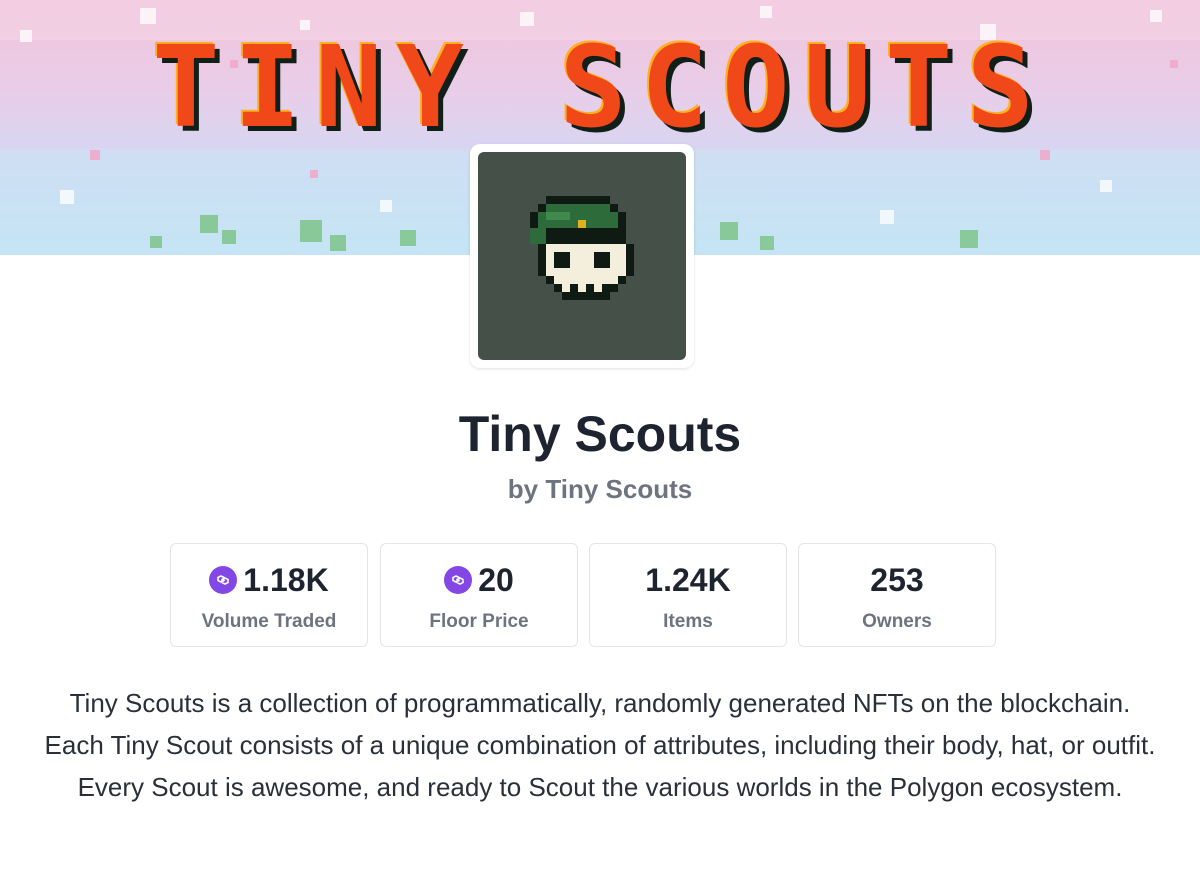 The image size is (1200, 873). What do you see at coordinates (897, 621) in the screenshot?
I see `stat-label: Owners` at bounding box center [897, 621].